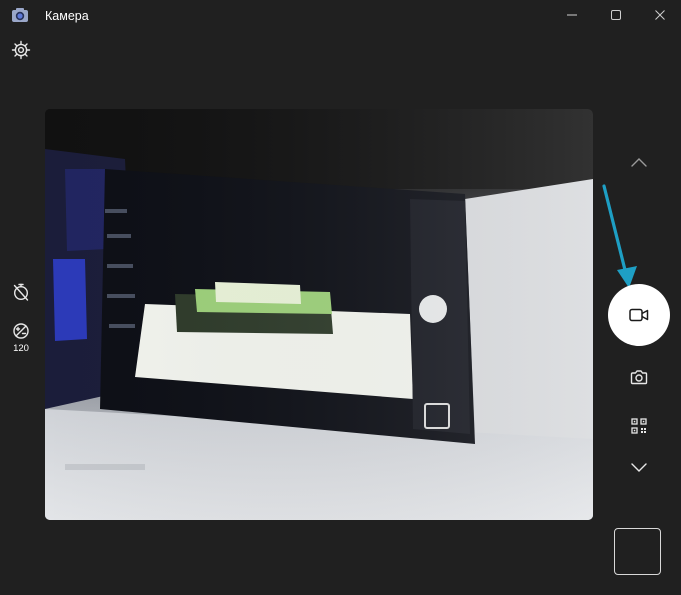 The image size is (681, 595). I want to click on video-camera-icon, so click(639, 315).